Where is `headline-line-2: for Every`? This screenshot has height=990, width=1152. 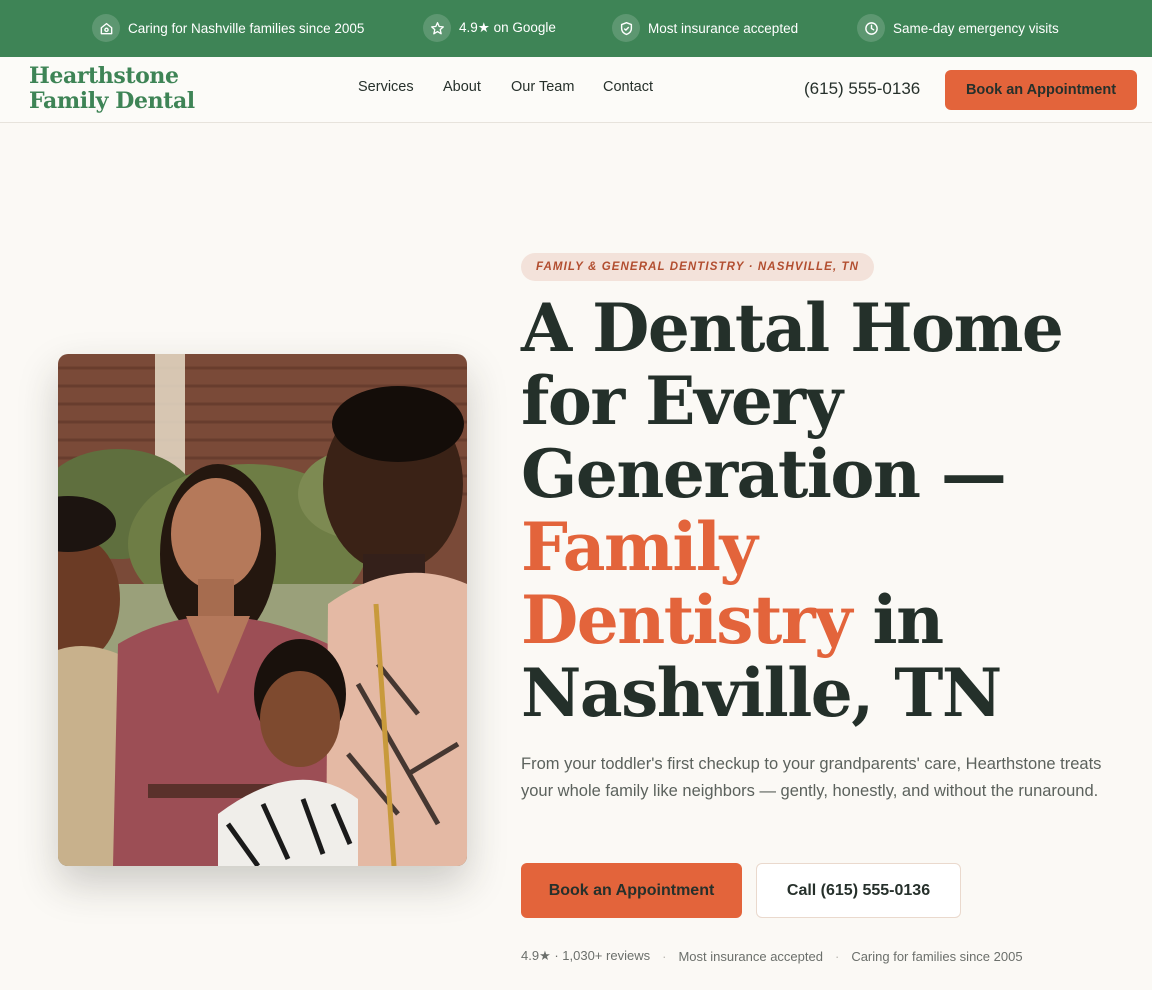 headline-line-2: for Every is located at coordinates (682, 401).